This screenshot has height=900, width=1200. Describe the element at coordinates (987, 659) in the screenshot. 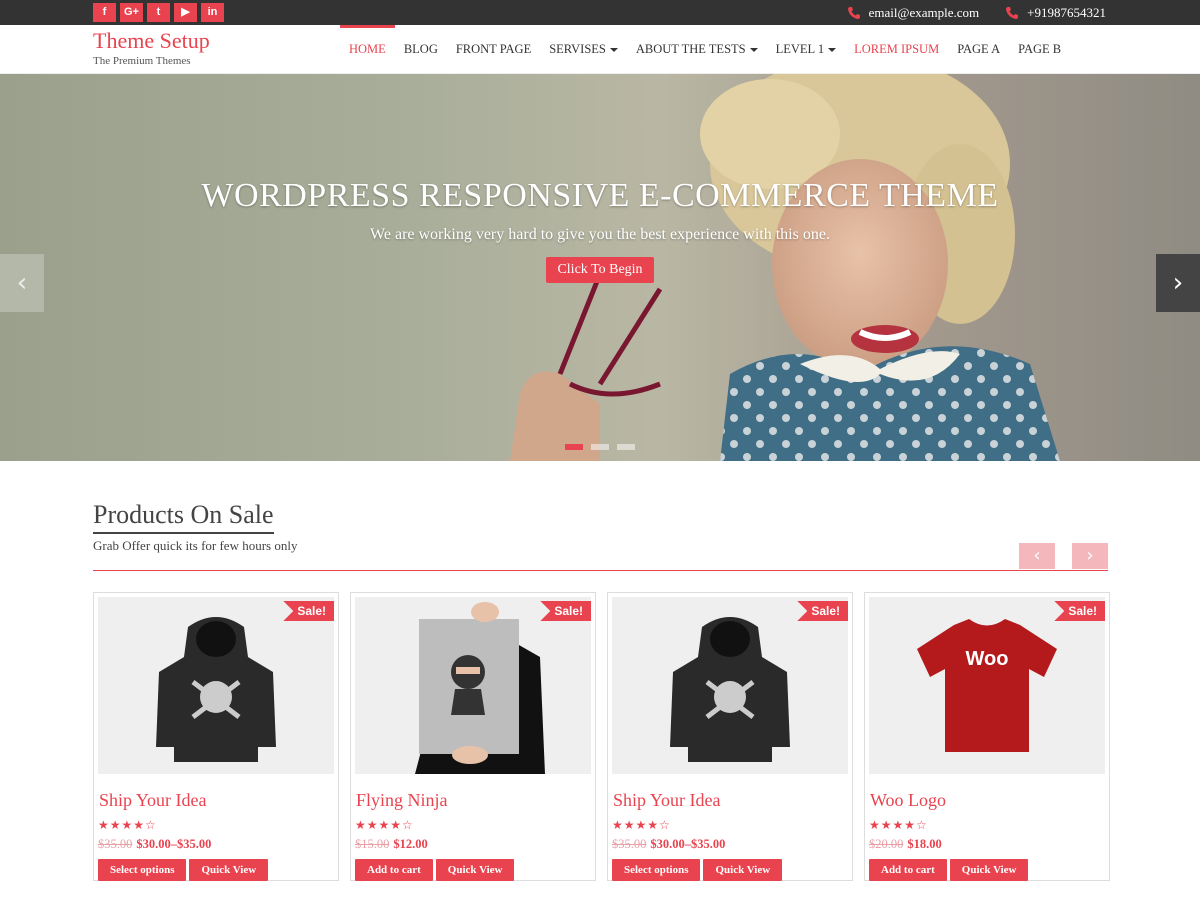

I see `tshirt-logo-text: Woo` at that location.